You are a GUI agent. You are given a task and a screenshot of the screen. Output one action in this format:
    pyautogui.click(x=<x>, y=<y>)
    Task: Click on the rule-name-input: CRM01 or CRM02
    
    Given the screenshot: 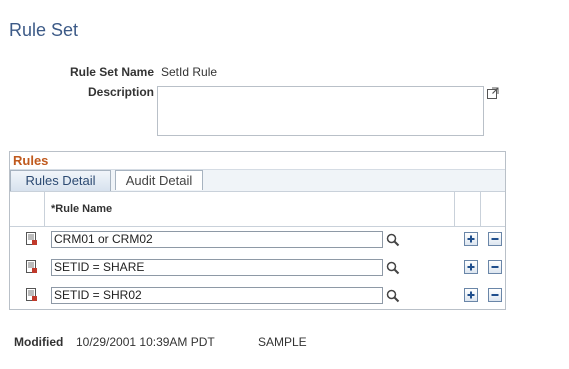 What is the action you would take?
    pyautogui.click(x=217, y=239)
    